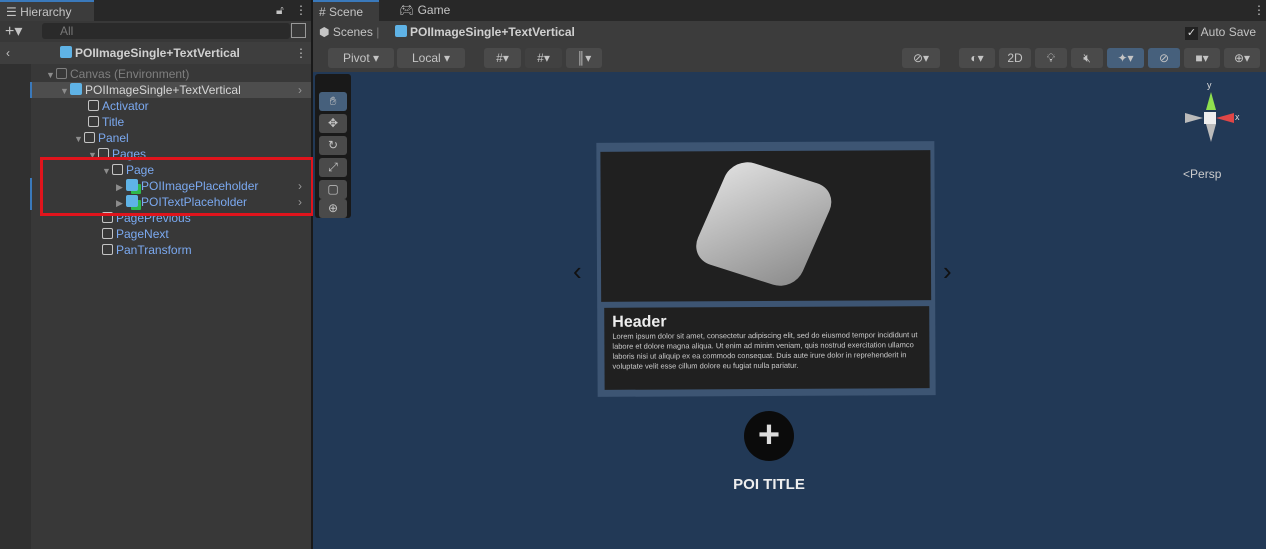  What do you see at coordinates (346, 10) in the screenshot?
I see `tab-scene: # Scene` at bounding box center [346, 10].